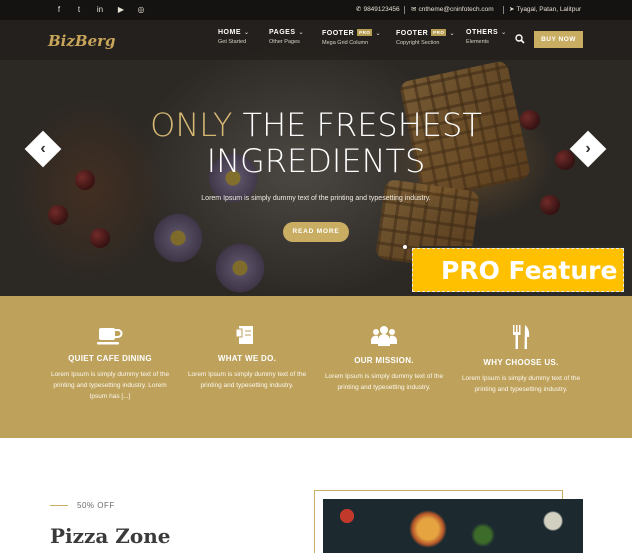  Describe the element at coordinates (521, 337) in the screenshot. I see `fork-knife-icon` at that location.